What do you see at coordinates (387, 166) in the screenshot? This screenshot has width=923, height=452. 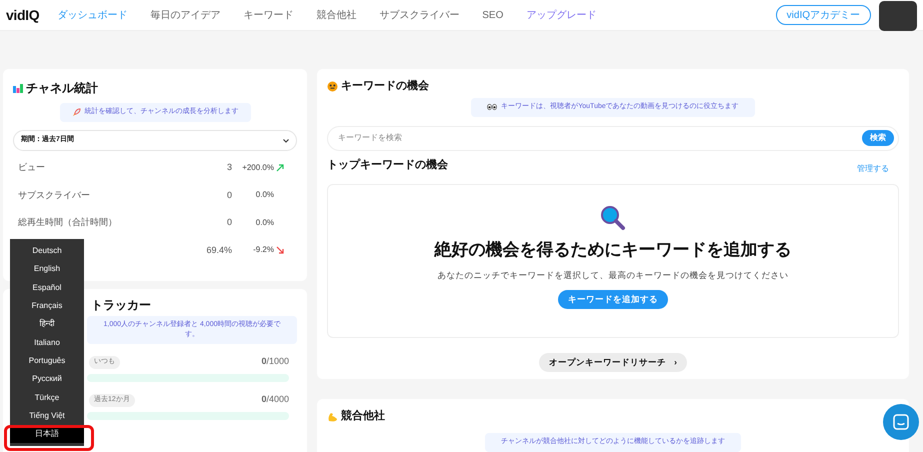 I see `section-title: トップキーワードの機会` at bounding box center [387, 166].